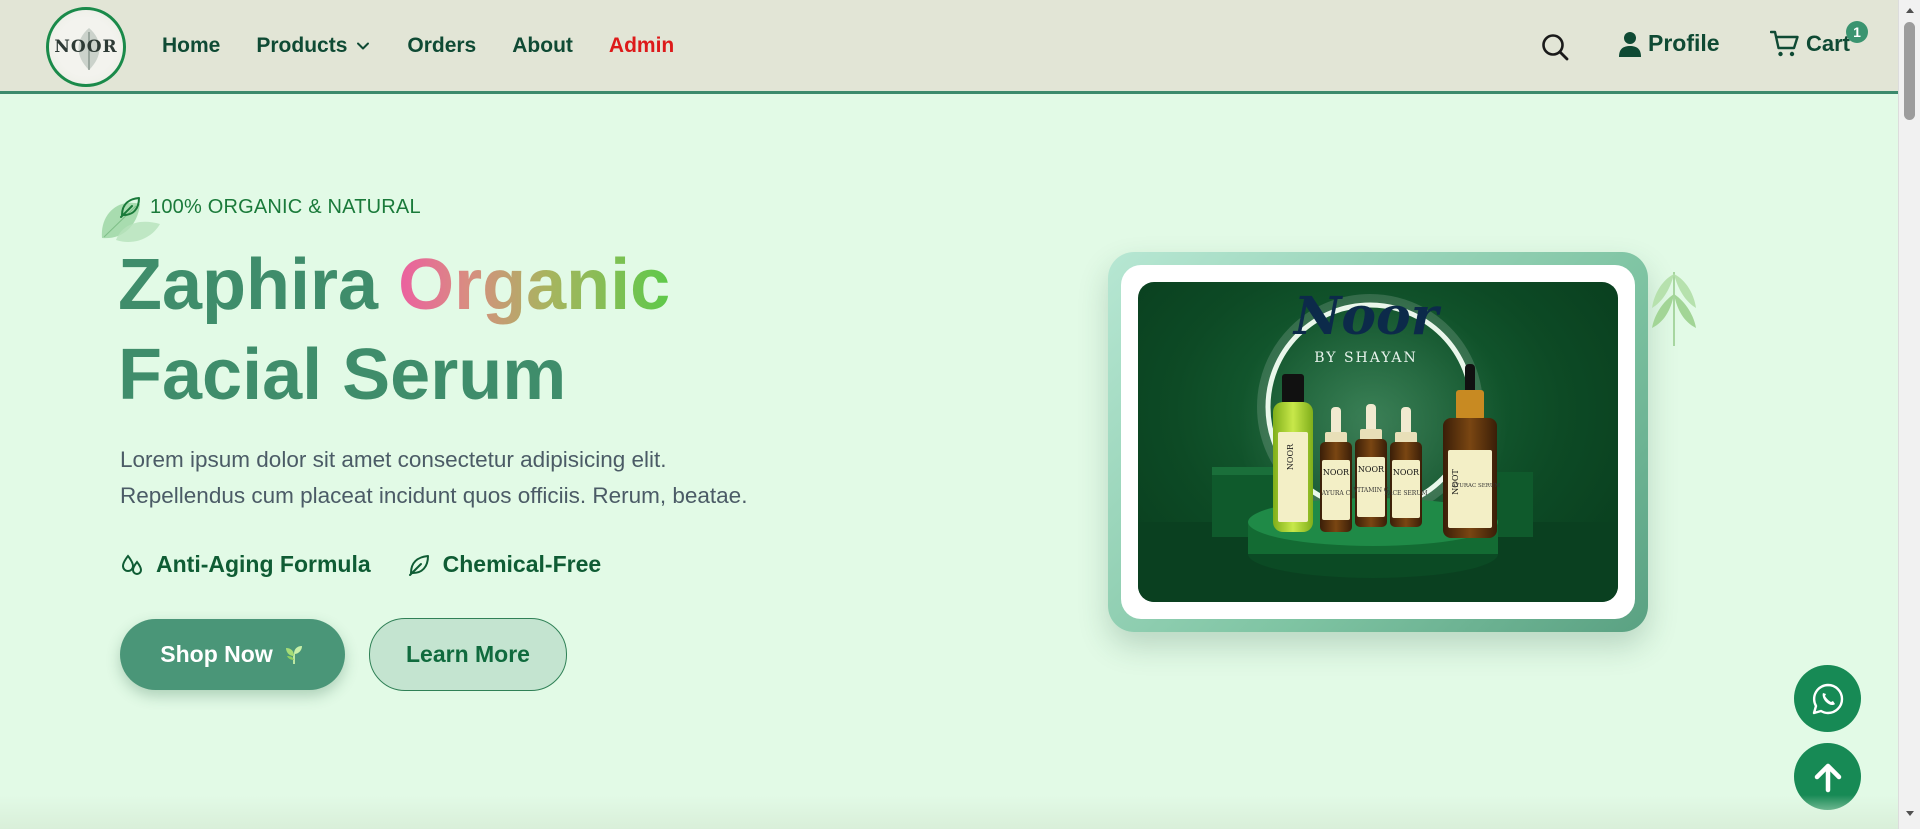 The image size is (1920, 829). Describe the element at coordinates (1367, 316) in the screenshot. I see `product-brand-text: Noor` at that location.